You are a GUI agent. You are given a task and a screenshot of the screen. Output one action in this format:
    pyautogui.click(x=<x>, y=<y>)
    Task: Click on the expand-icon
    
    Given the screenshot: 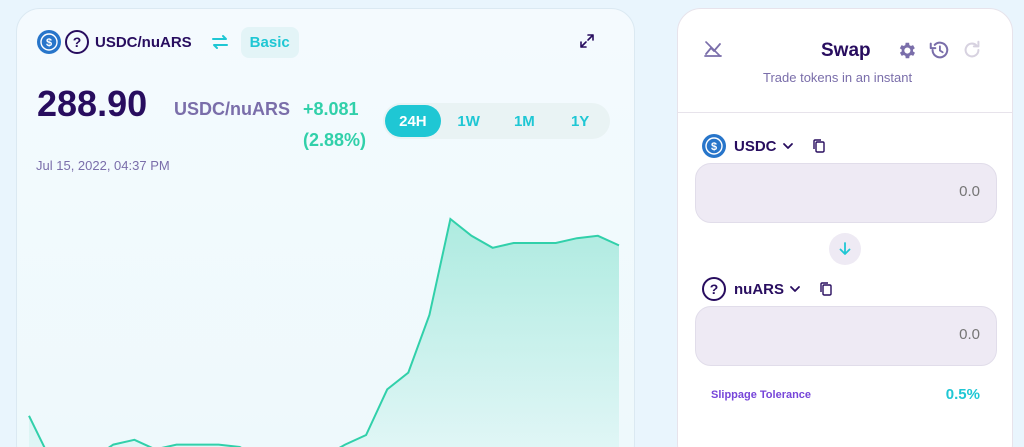 What is the action you would take?
    pyautogui.click(x=587, y=41)
    